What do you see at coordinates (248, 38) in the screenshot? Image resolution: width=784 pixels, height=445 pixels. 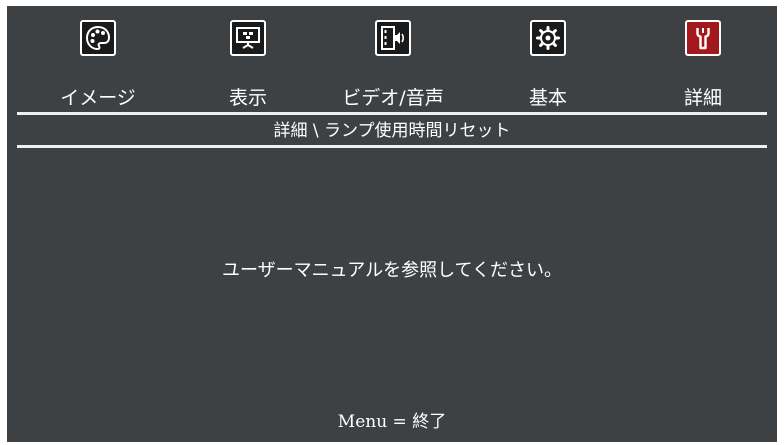 I see `display-icon` at bounding box center [248, 38].